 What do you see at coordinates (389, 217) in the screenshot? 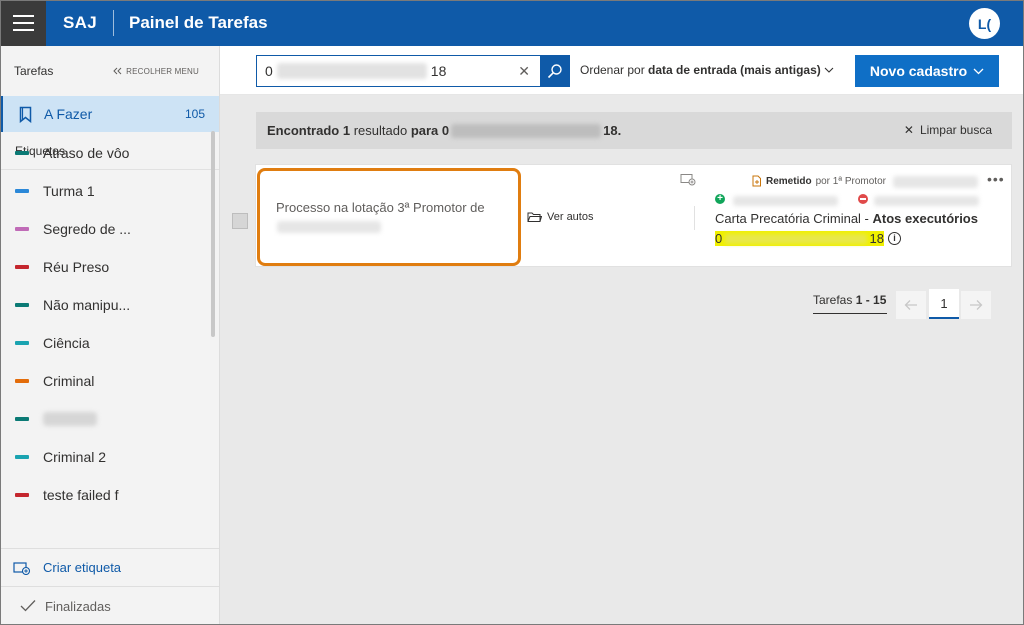
I see `focus-highlight` at bounding box center [389, 217].